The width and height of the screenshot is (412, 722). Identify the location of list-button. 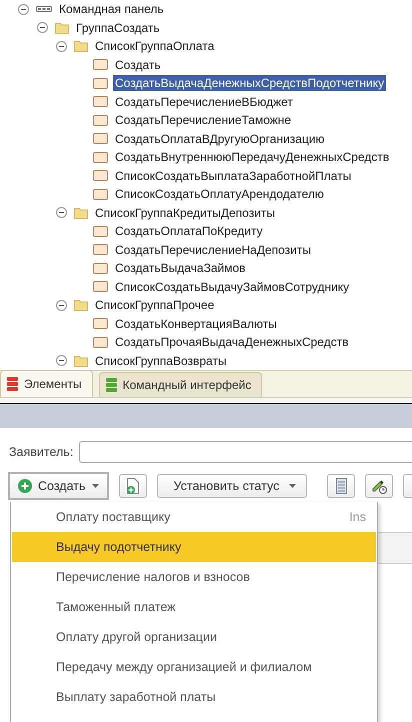
(341, 486).